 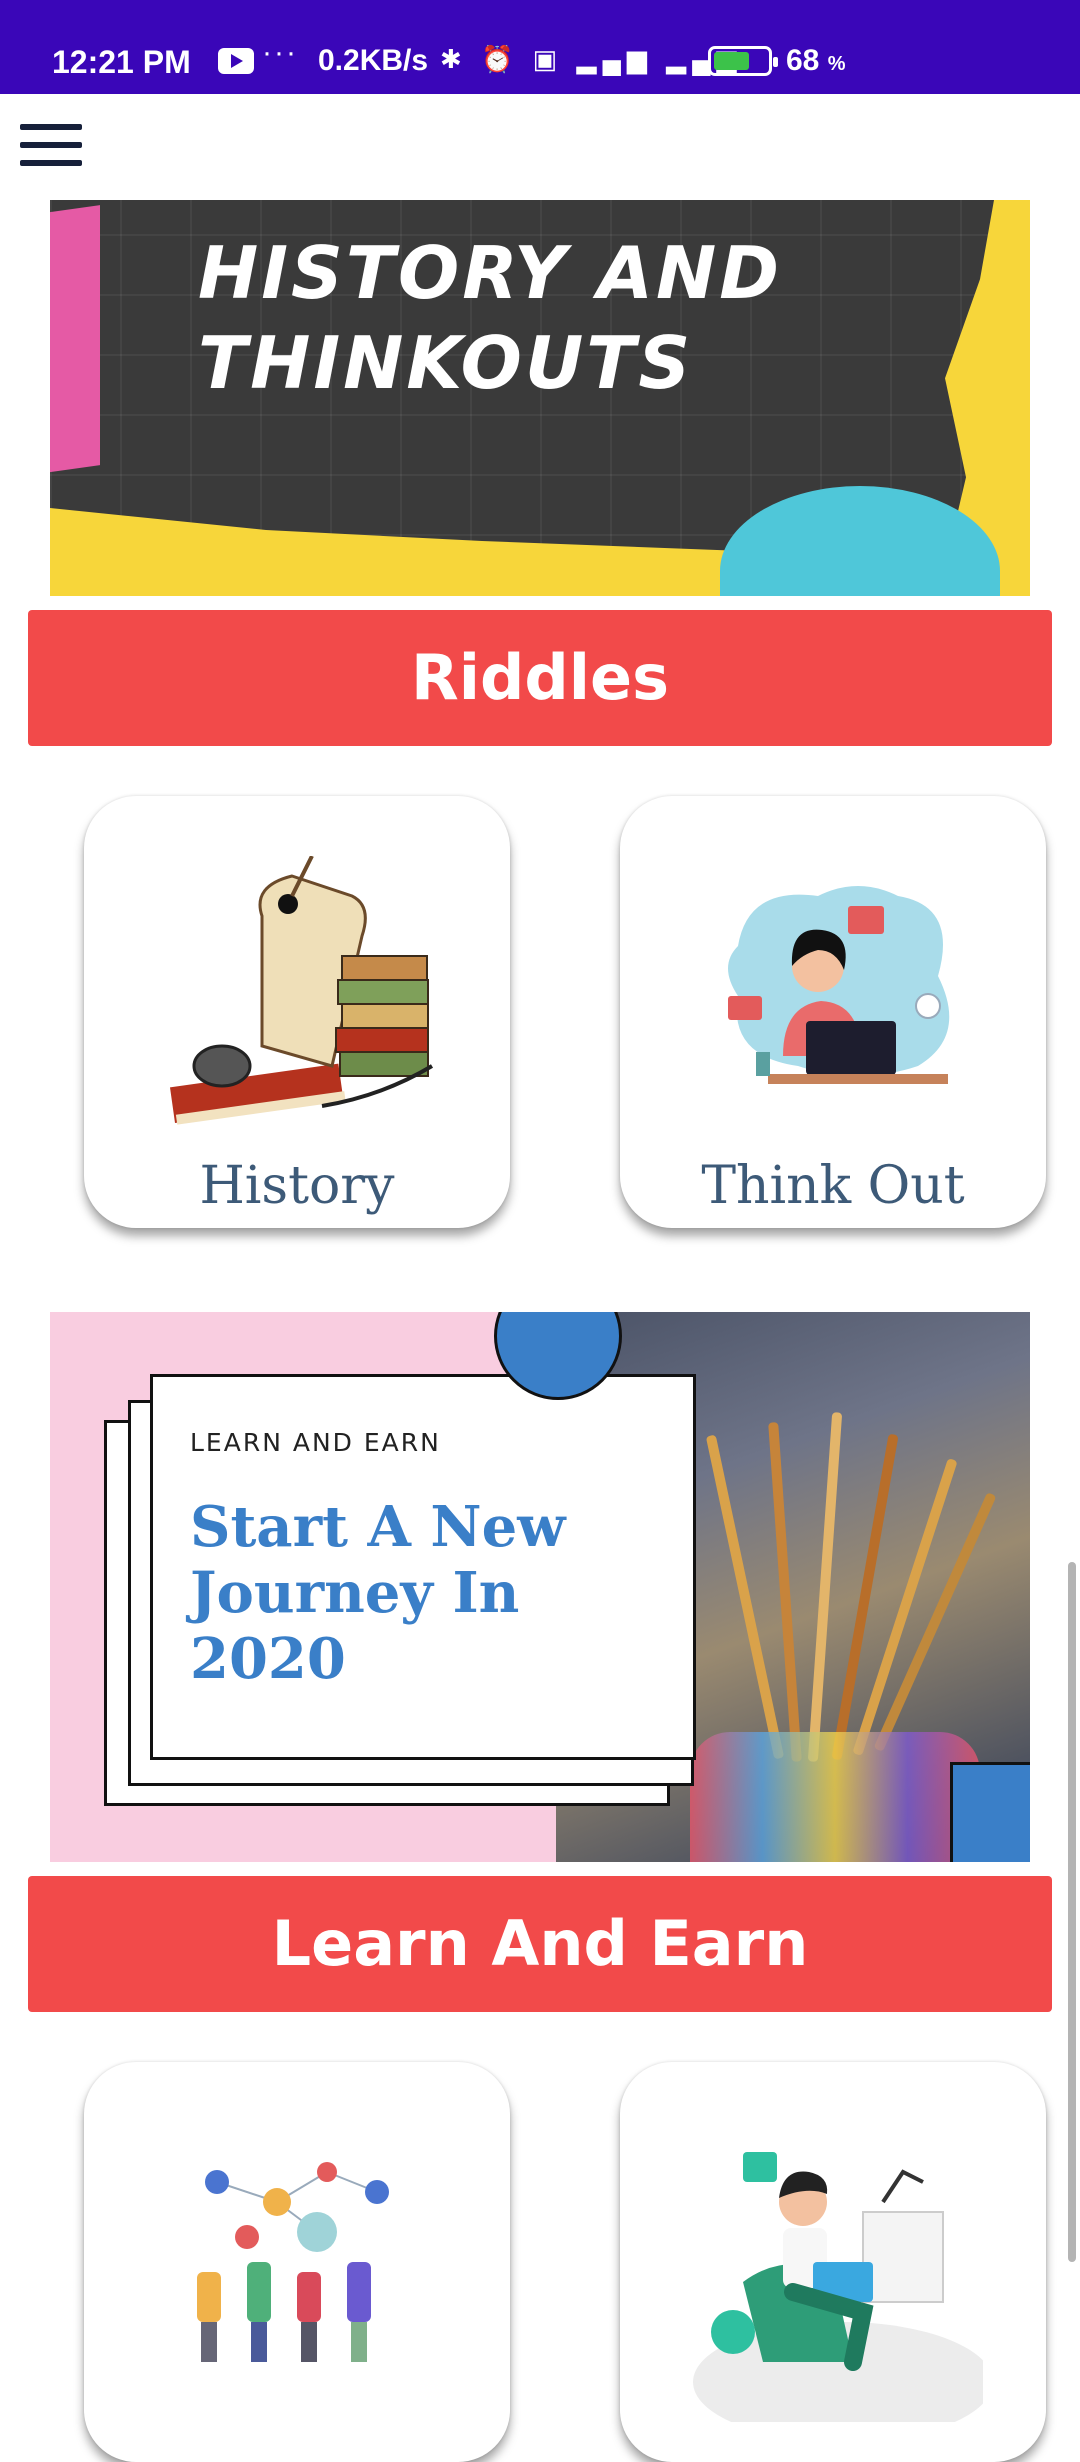 What do you see at coordinates (540, 1944) in the screenshot?
I see `section-header-learn-and-earn: Learn And Earn` at bounding box center [540, 1944].